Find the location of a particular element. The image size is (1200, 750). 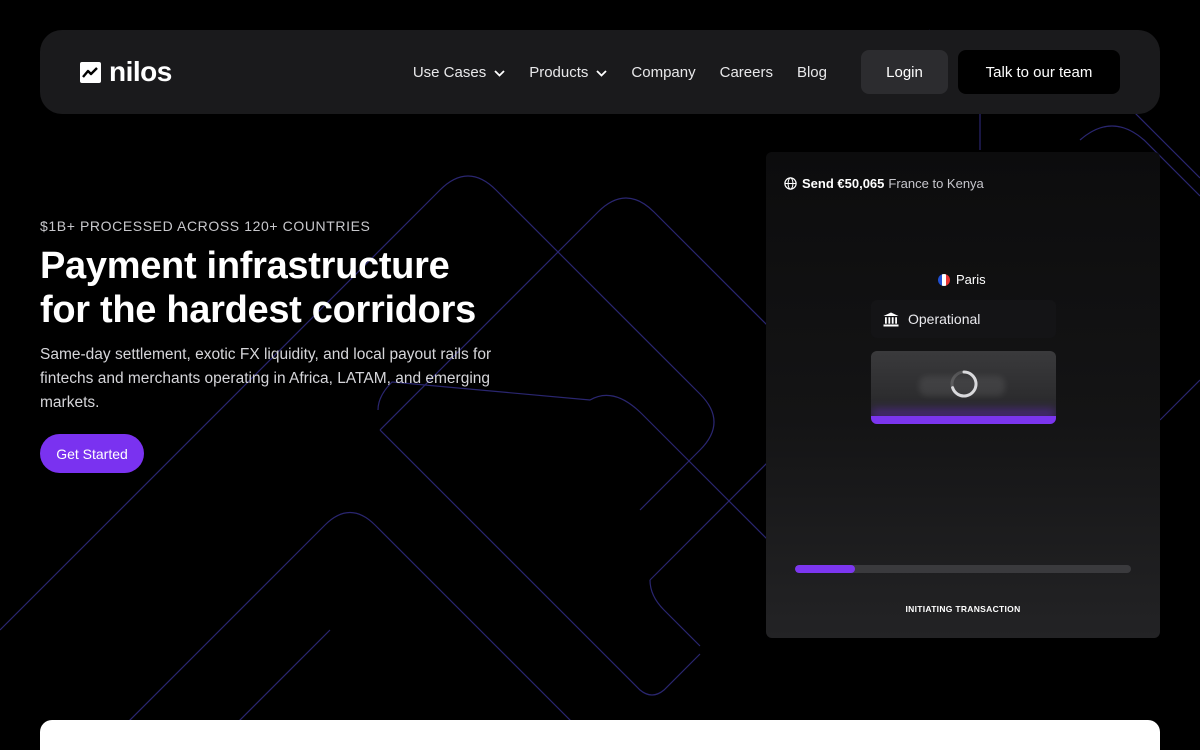

origin-city: Paris is located at coordinates (962, 279).